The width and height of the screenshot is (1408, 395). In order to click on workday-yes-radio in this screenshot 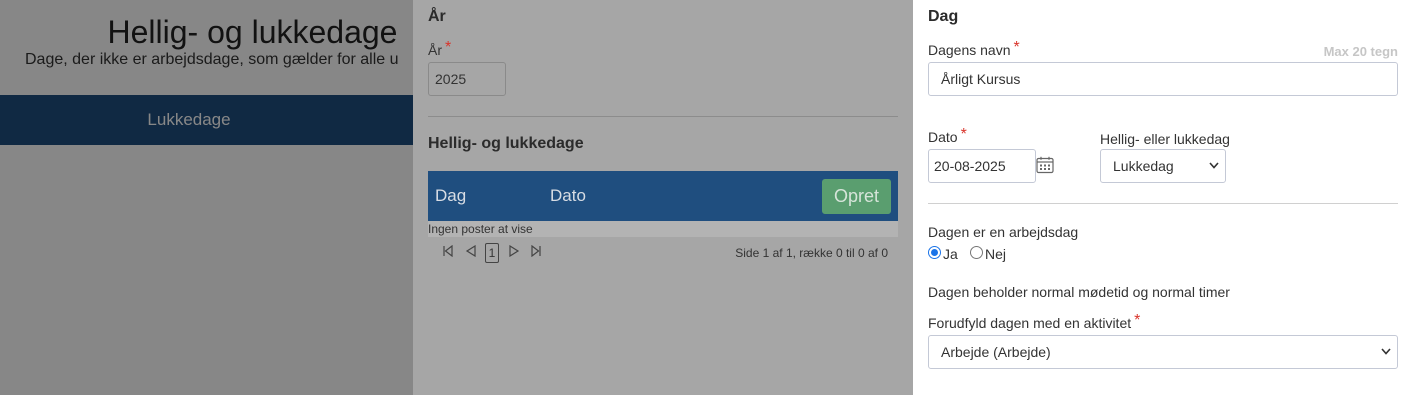, I will do `click(934, 252)`.